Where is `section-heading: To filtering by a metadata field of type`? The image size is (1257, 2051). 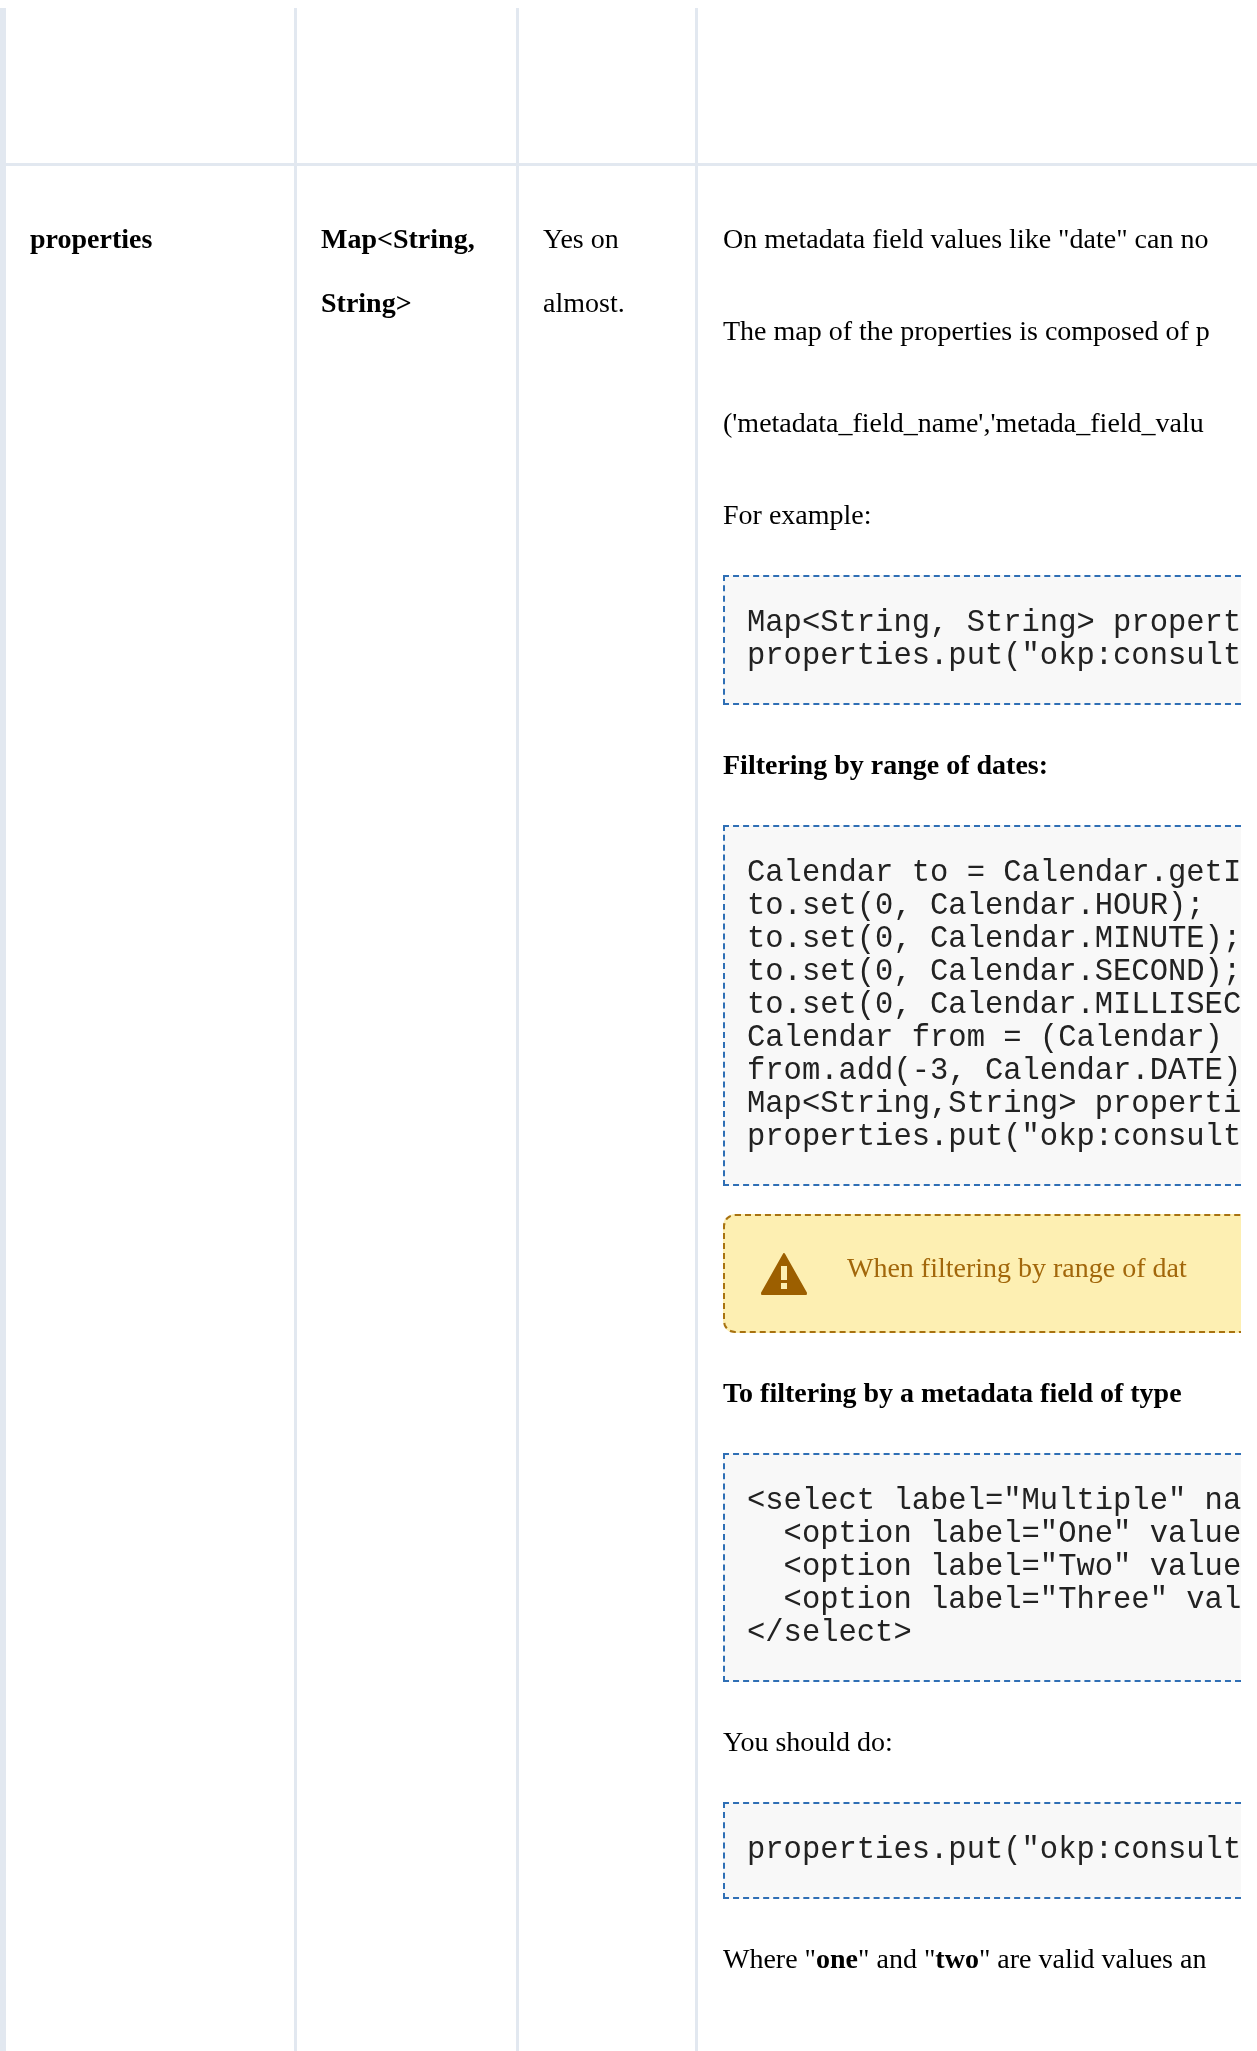 section-heading: To filtering by a metadata field of type is located at coordinates (952, 1393).